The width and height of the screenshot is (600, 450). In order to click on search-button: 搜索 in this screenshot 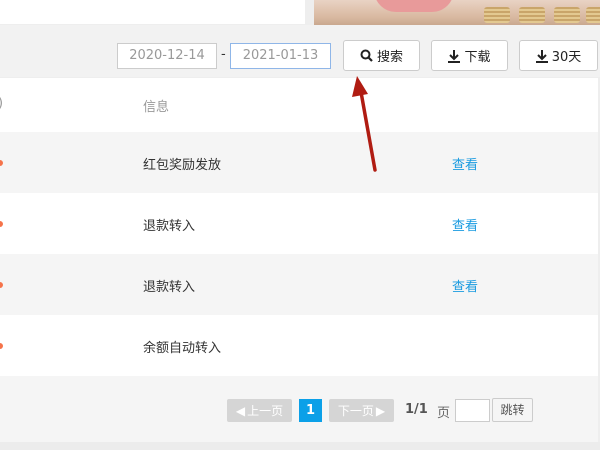, I will do `click(381, 55)`.